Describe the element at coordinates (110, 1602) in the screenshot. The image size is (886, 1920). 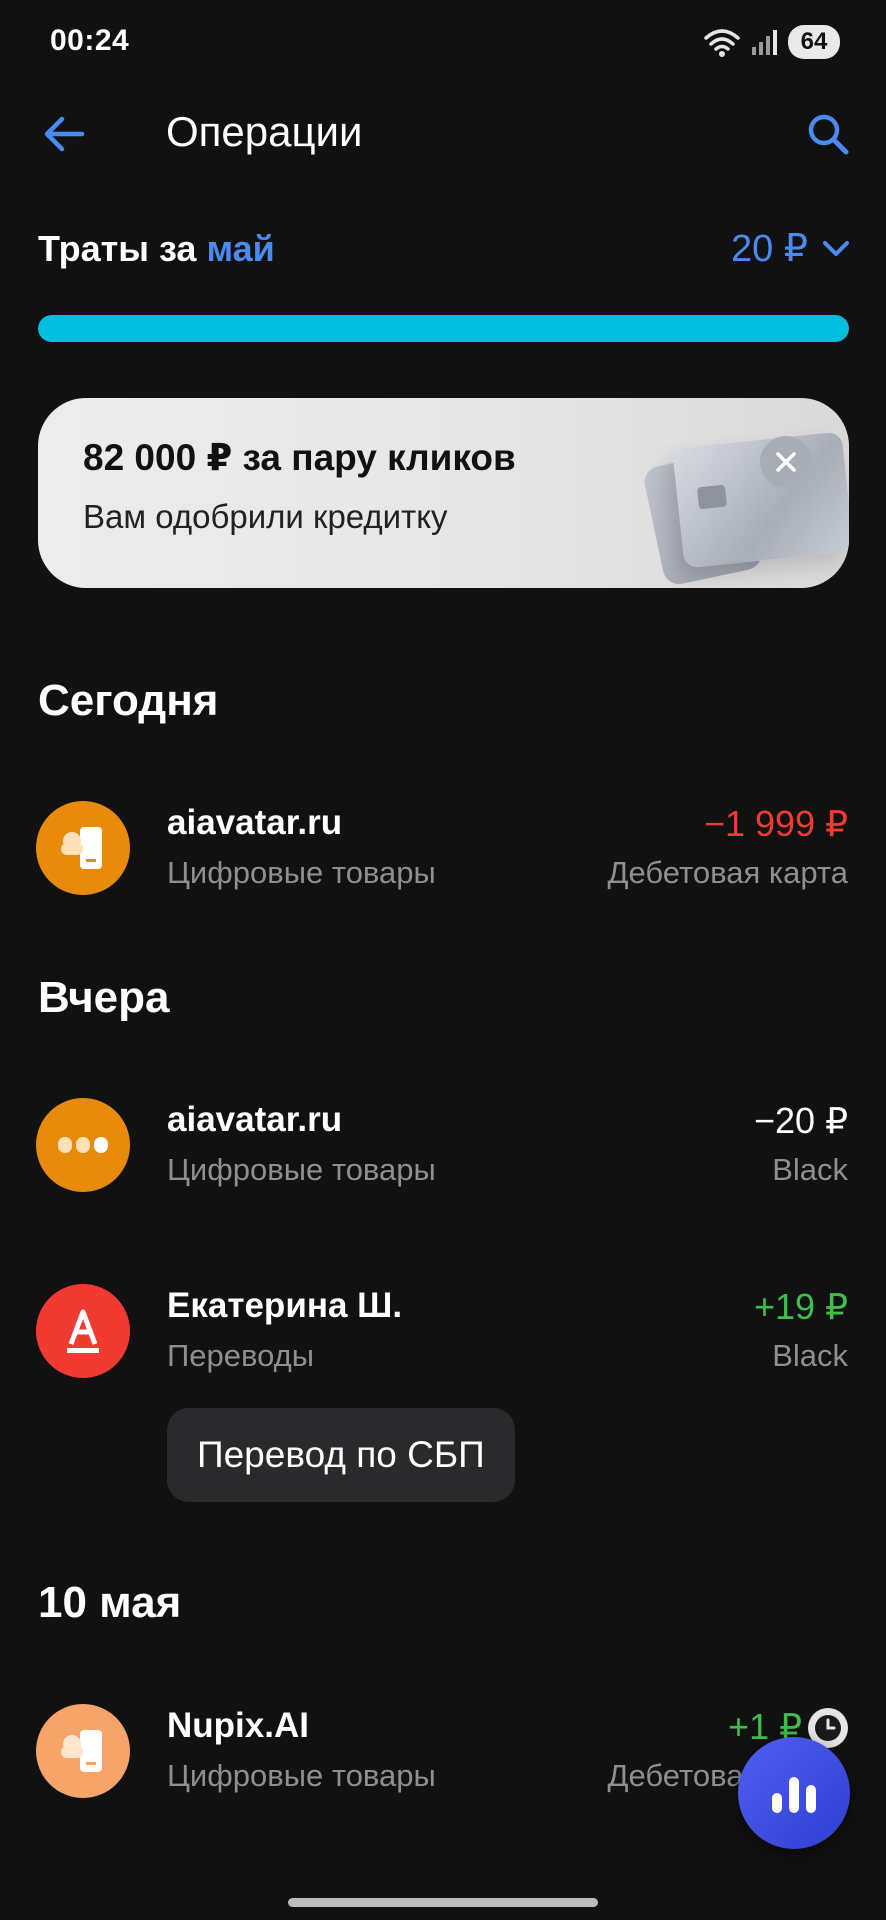
I see `section-title-may-10: 10 мая` at that location.